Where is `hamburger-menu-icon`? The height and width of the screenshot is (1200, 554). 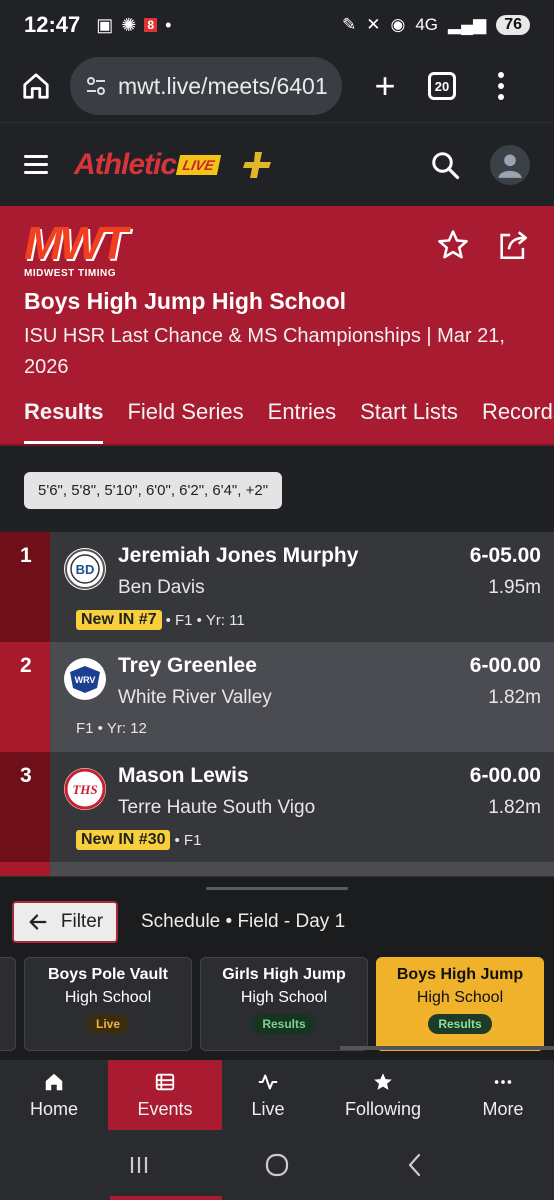
hamburger-menu-icon is located at coordinates (36, 164).